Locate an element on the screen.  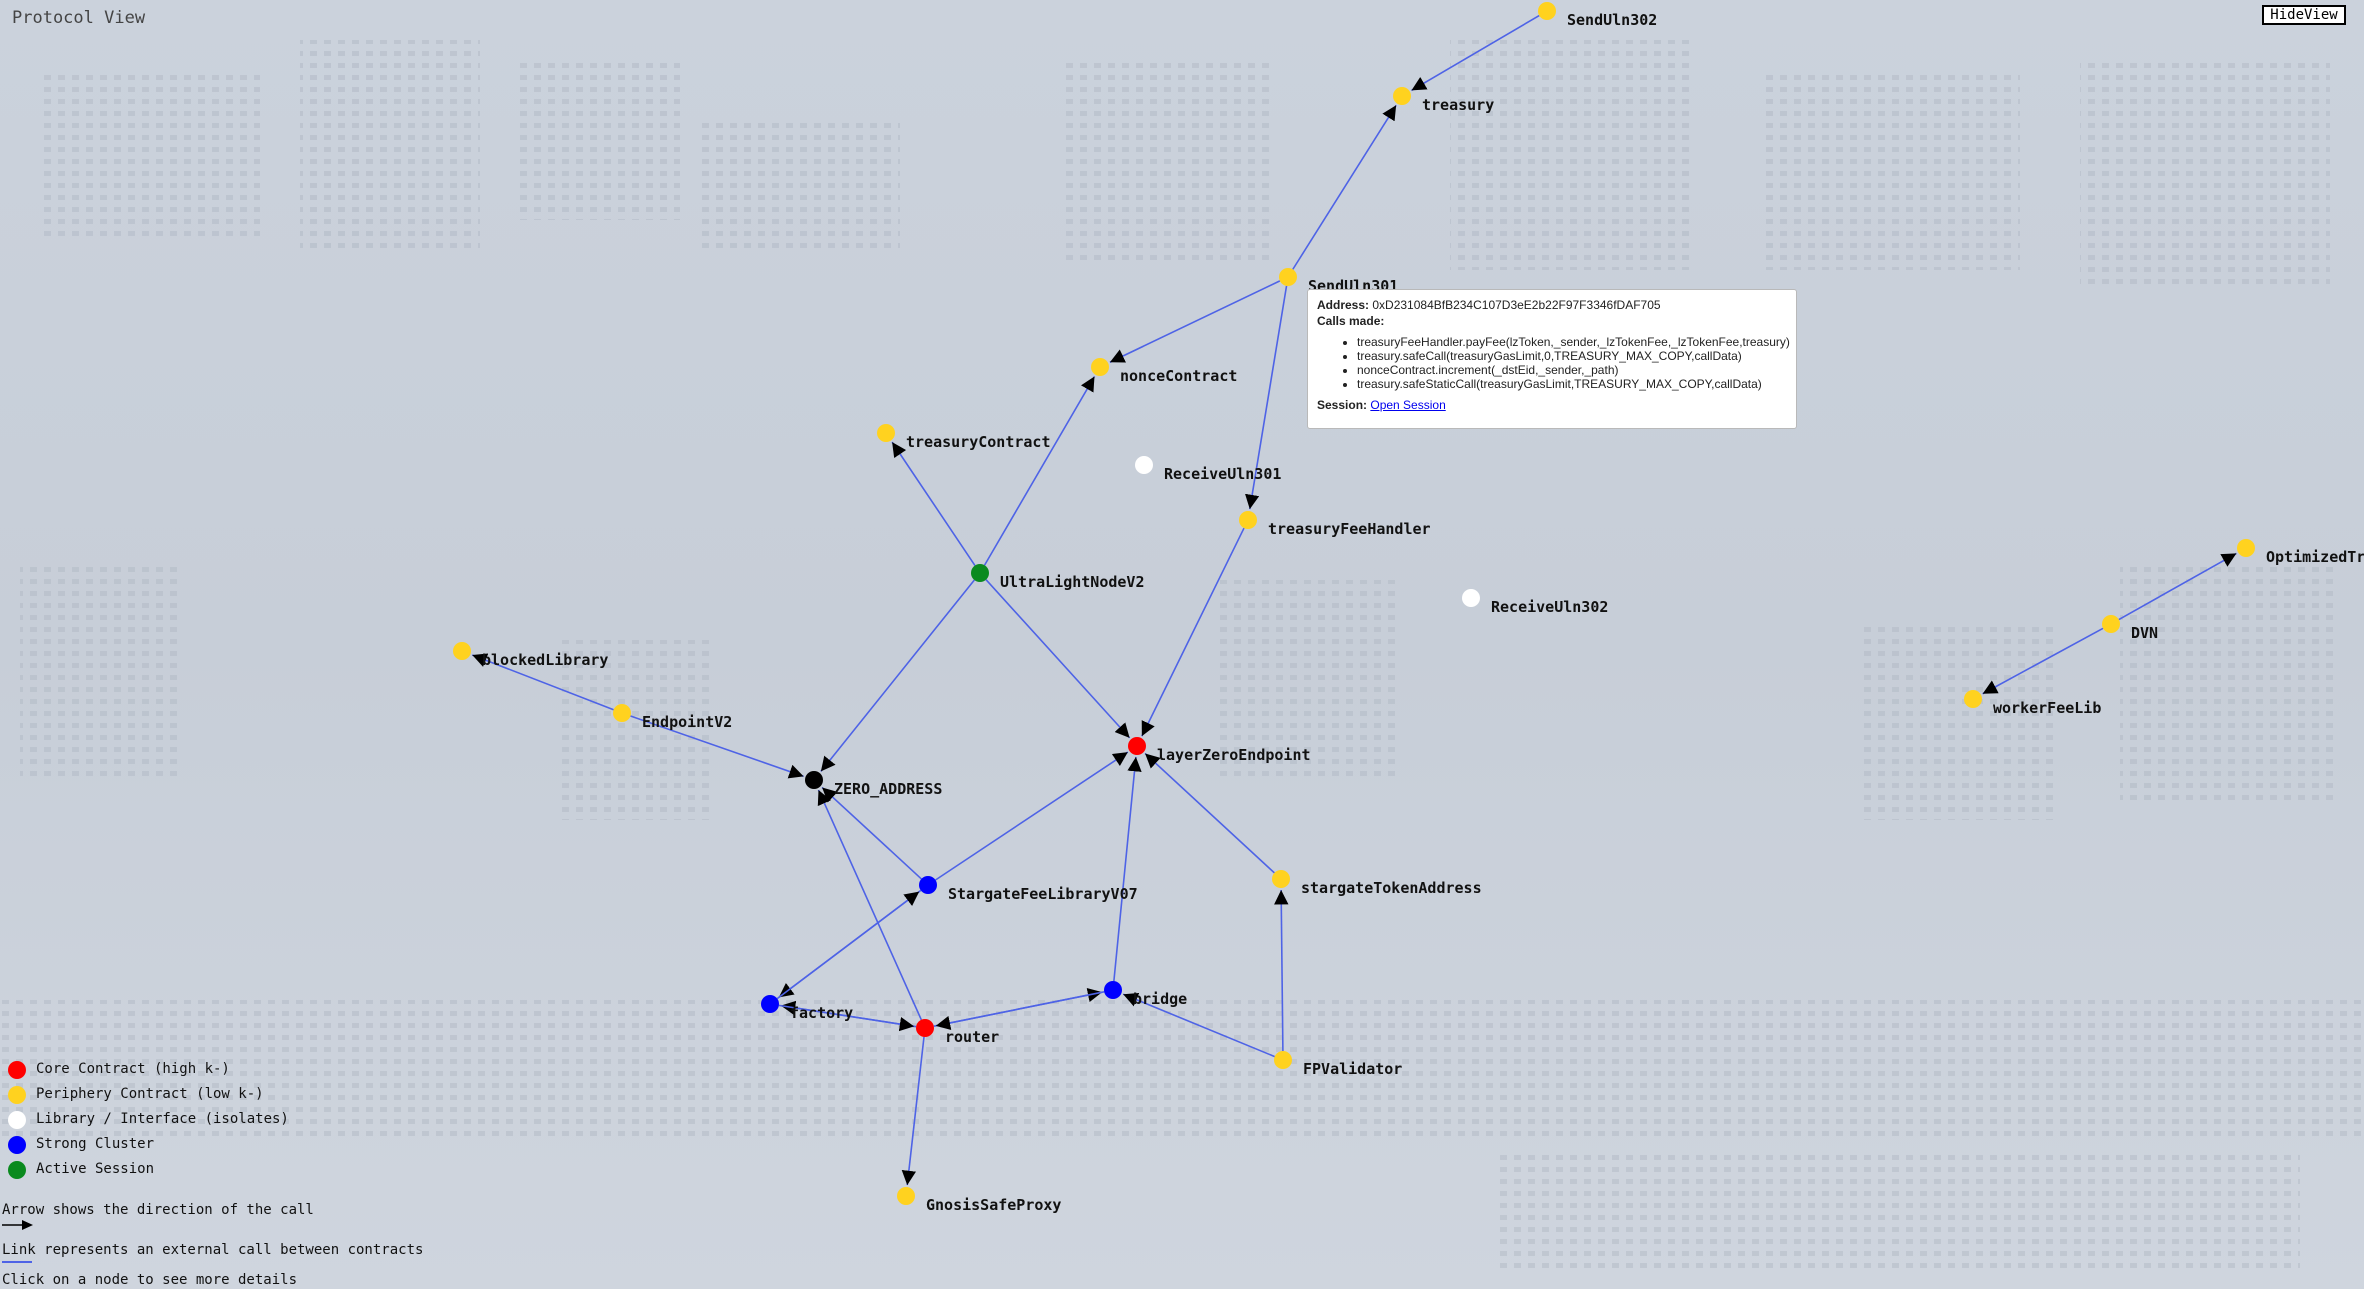
hide-view-button: HideView is located at coordinates (2304, 15).